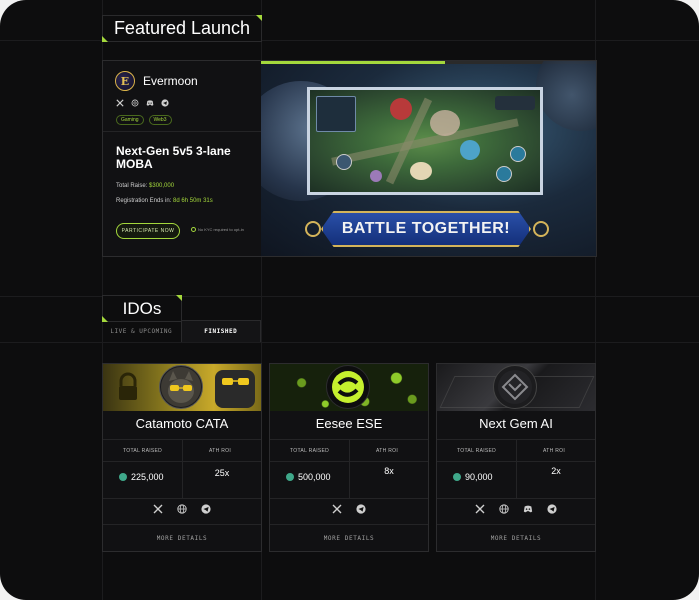  I want to click on next-gem-logo, so click(515, 387).